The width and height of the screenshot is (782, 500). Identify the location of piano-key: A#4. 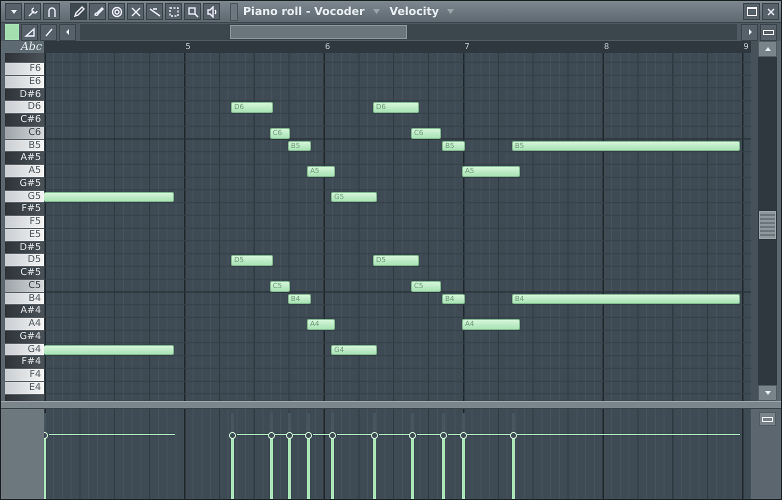
(24, 311).